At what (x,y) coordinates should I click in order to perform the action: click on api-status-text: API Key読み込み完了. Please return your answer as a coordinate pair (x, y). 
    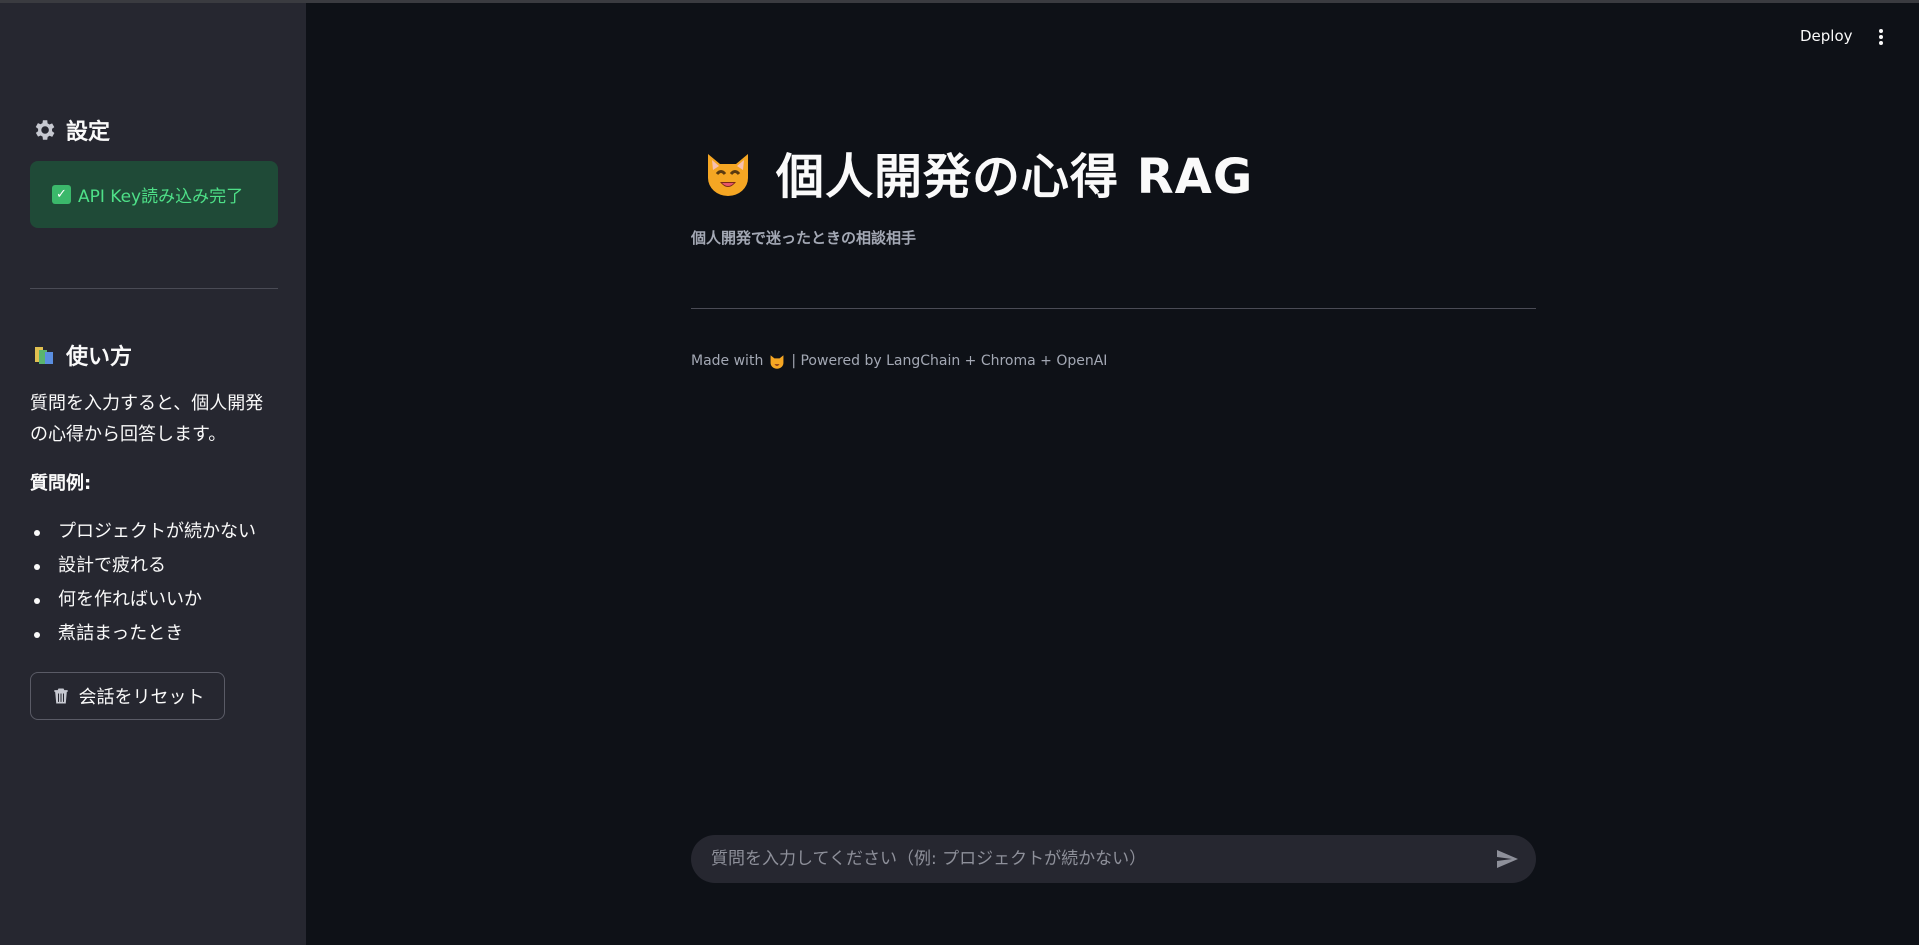
    Looking at the image, I should click on (161, 197).